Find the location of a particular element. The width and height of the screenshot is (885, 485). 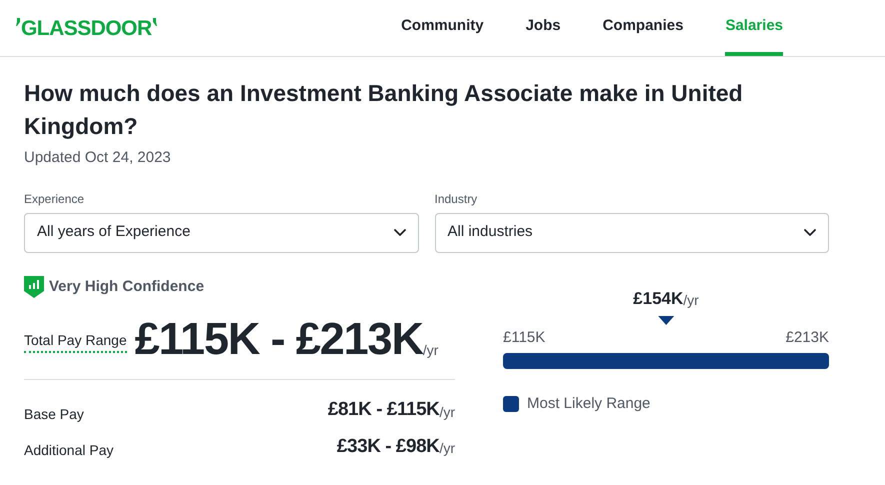

filter-dropdown: All years of Experience is located at coordinates (221, 232).